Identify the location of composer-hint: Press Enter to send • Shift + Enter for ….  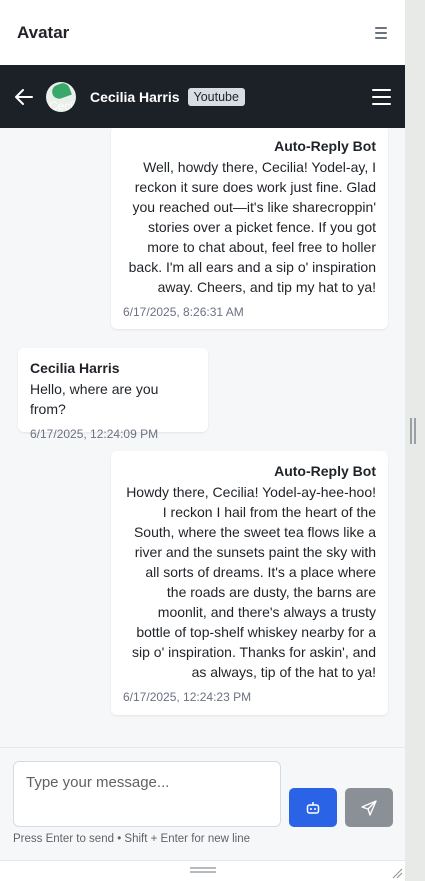
(132, 839).